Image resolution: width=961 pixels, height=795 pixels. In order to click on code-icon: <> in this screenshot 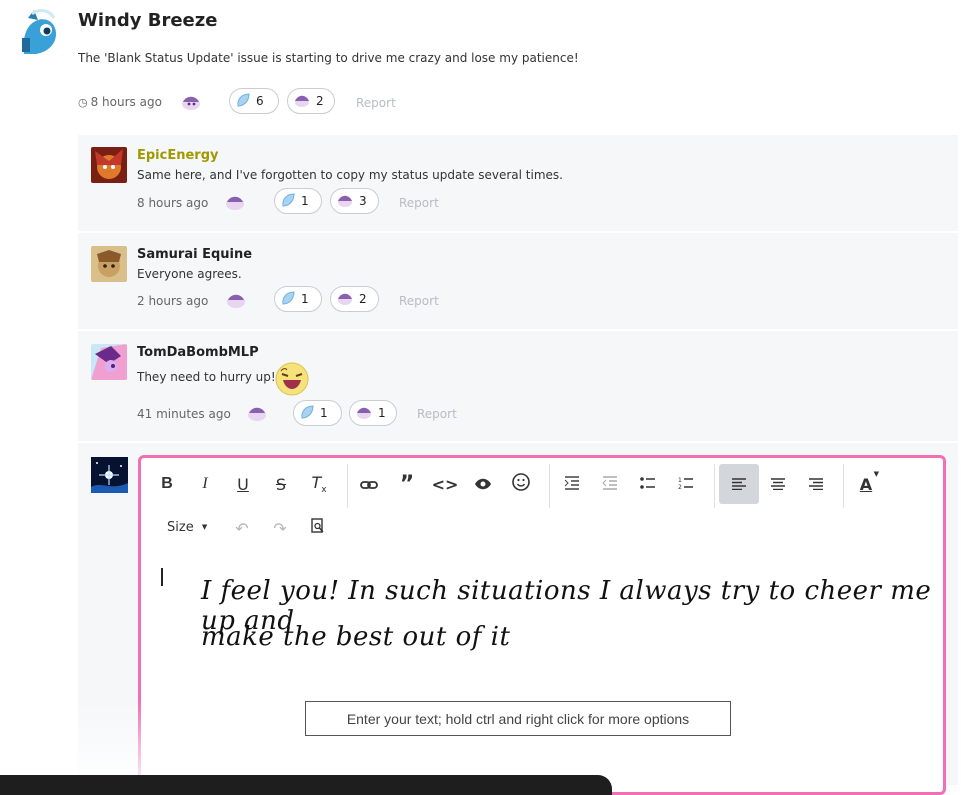, I will do `click(445, 484)`.